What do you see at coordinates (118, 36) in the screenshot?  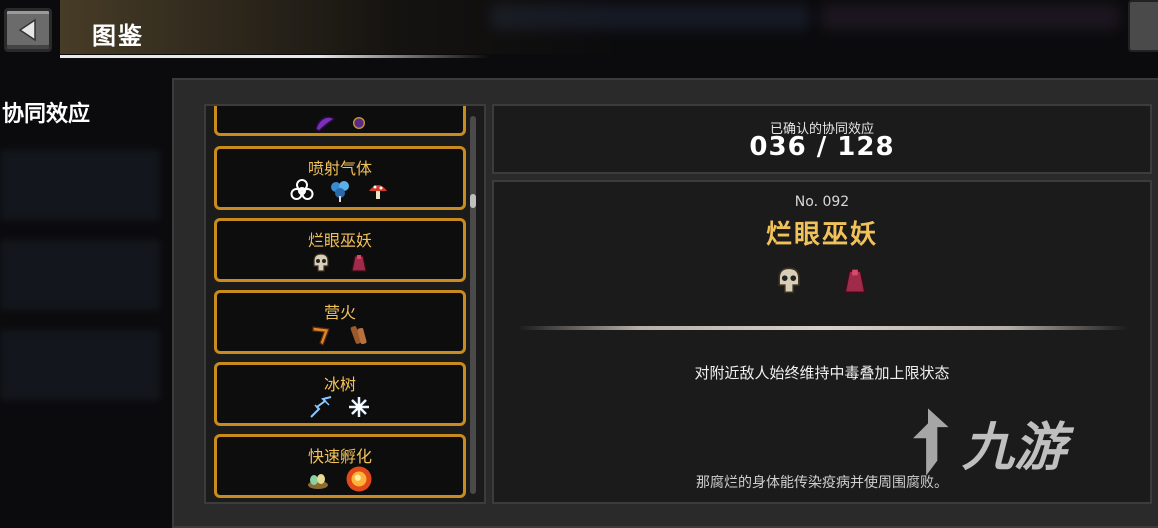 I see `page-title: 图鉴` at bounding box center [118, 36].